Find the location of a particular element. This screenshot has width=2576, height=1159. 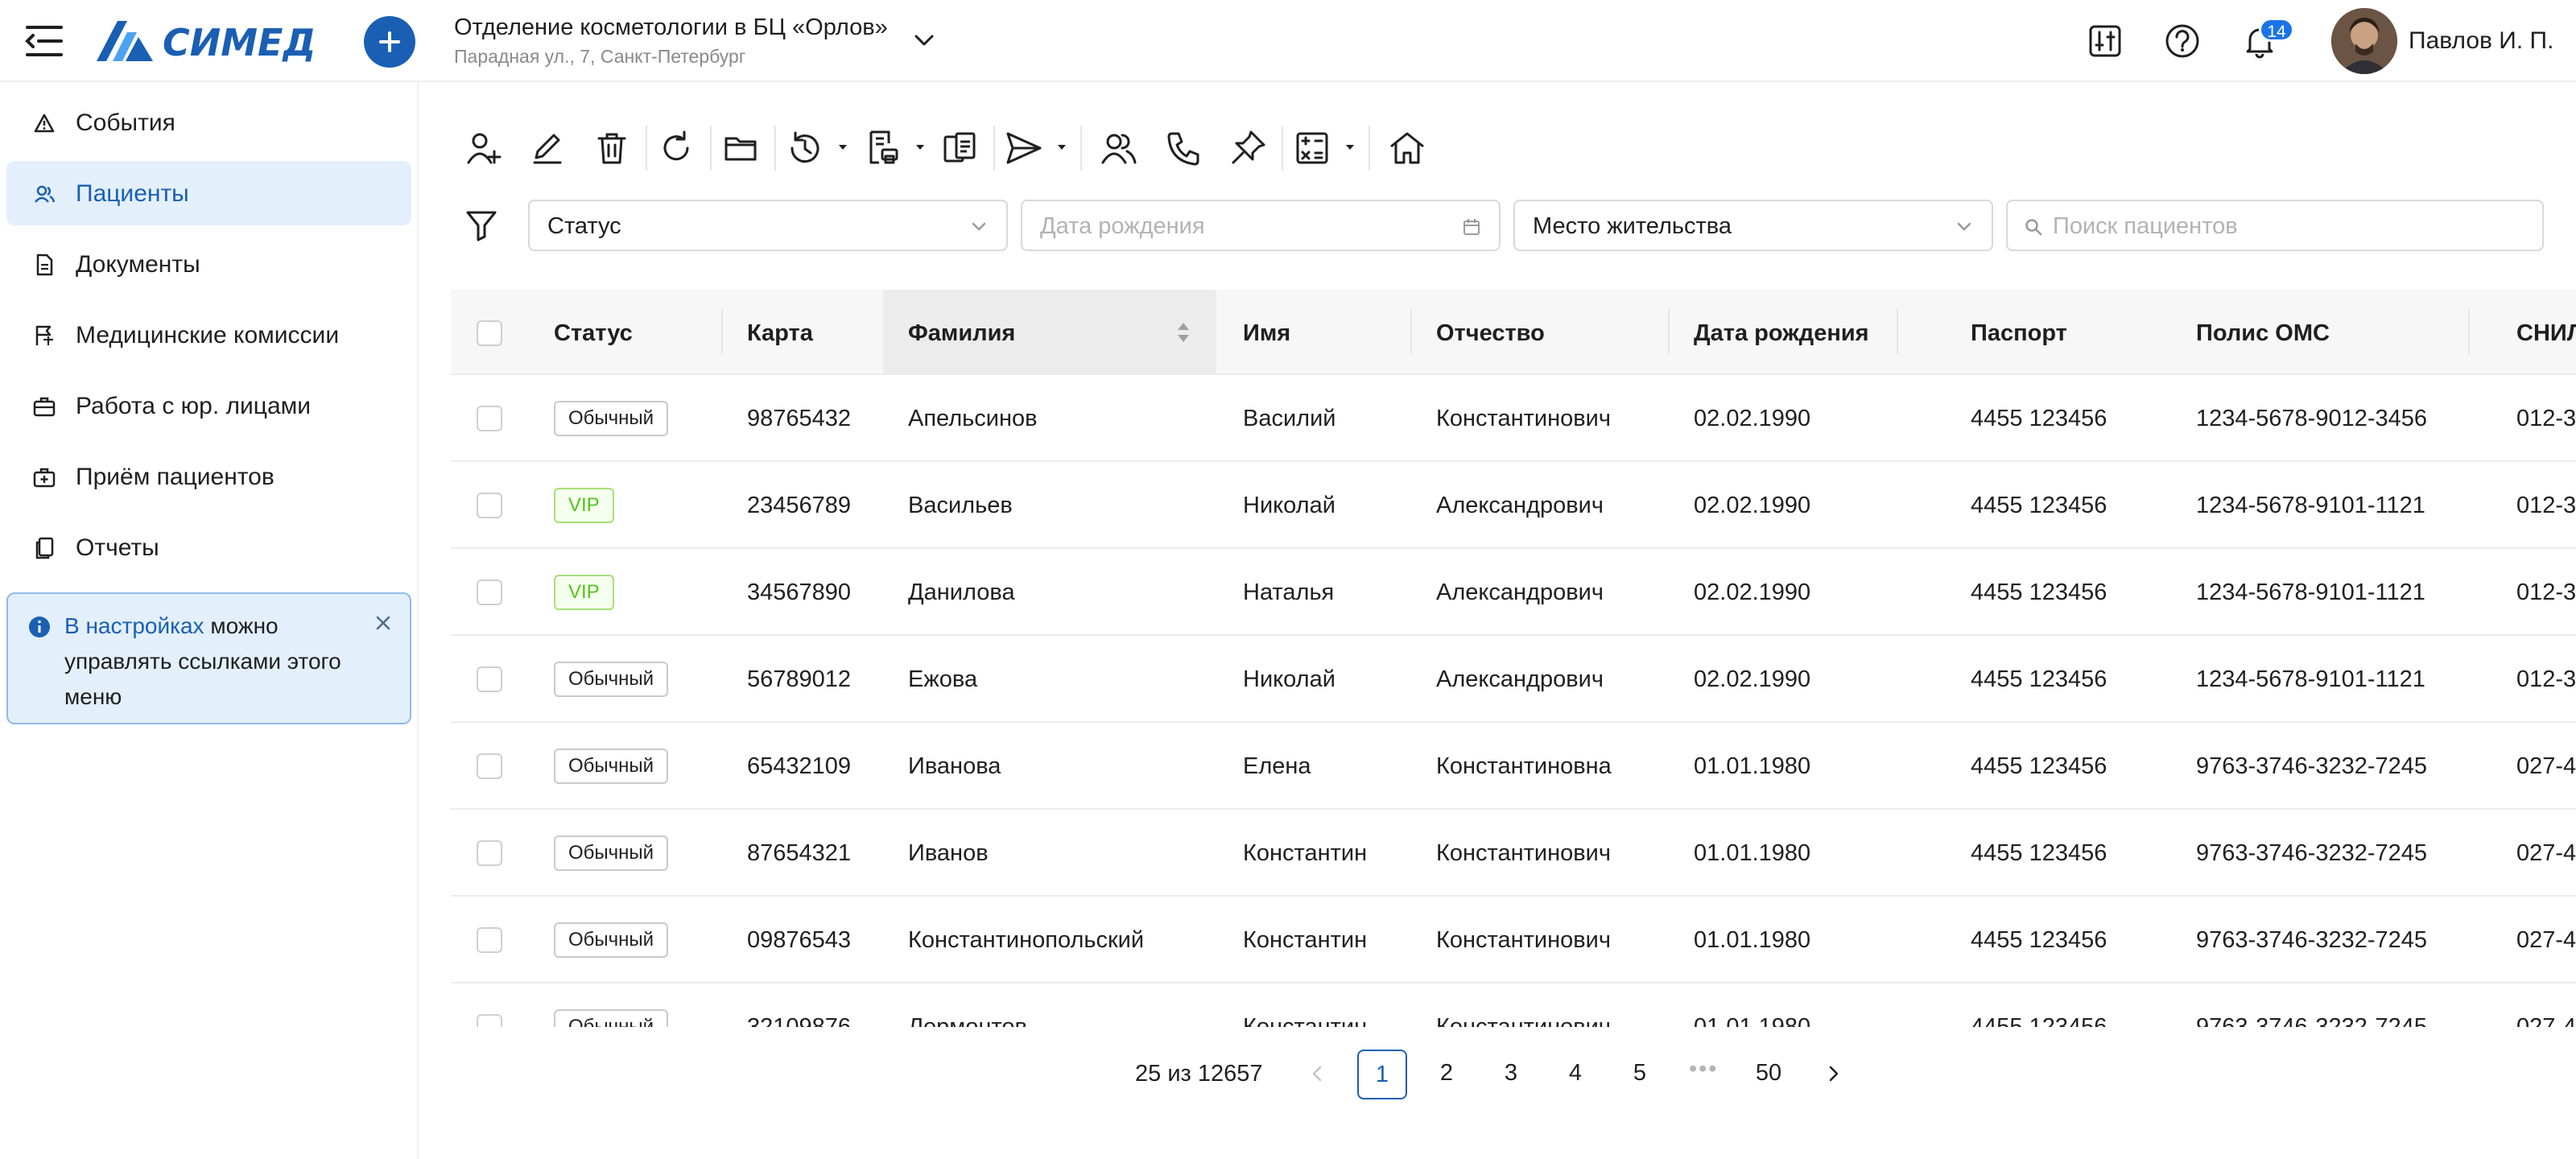

column-header-passport: Паспорт is located at coordinates (2019, 333).